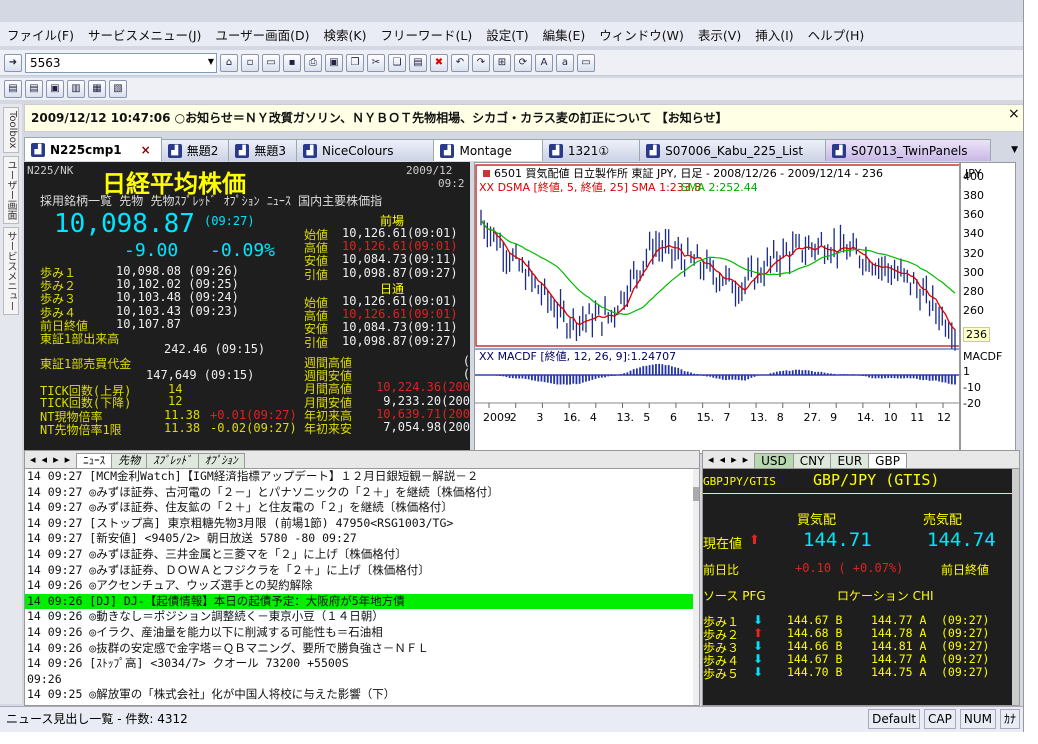  Describe the element at coordinates (486, 173) in the screenshot. I see `series-marker-icon` at that location.